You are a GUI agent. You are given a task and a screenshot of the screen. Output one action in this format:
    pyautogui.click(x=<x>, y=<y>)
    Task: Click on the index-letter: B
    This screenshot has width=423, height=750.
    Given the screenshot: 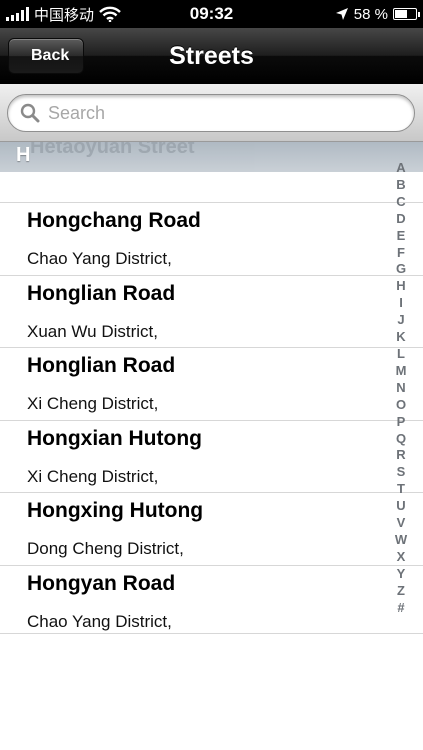 What is the action you would take?
    pyautogui.click(x=400, y=185)
    